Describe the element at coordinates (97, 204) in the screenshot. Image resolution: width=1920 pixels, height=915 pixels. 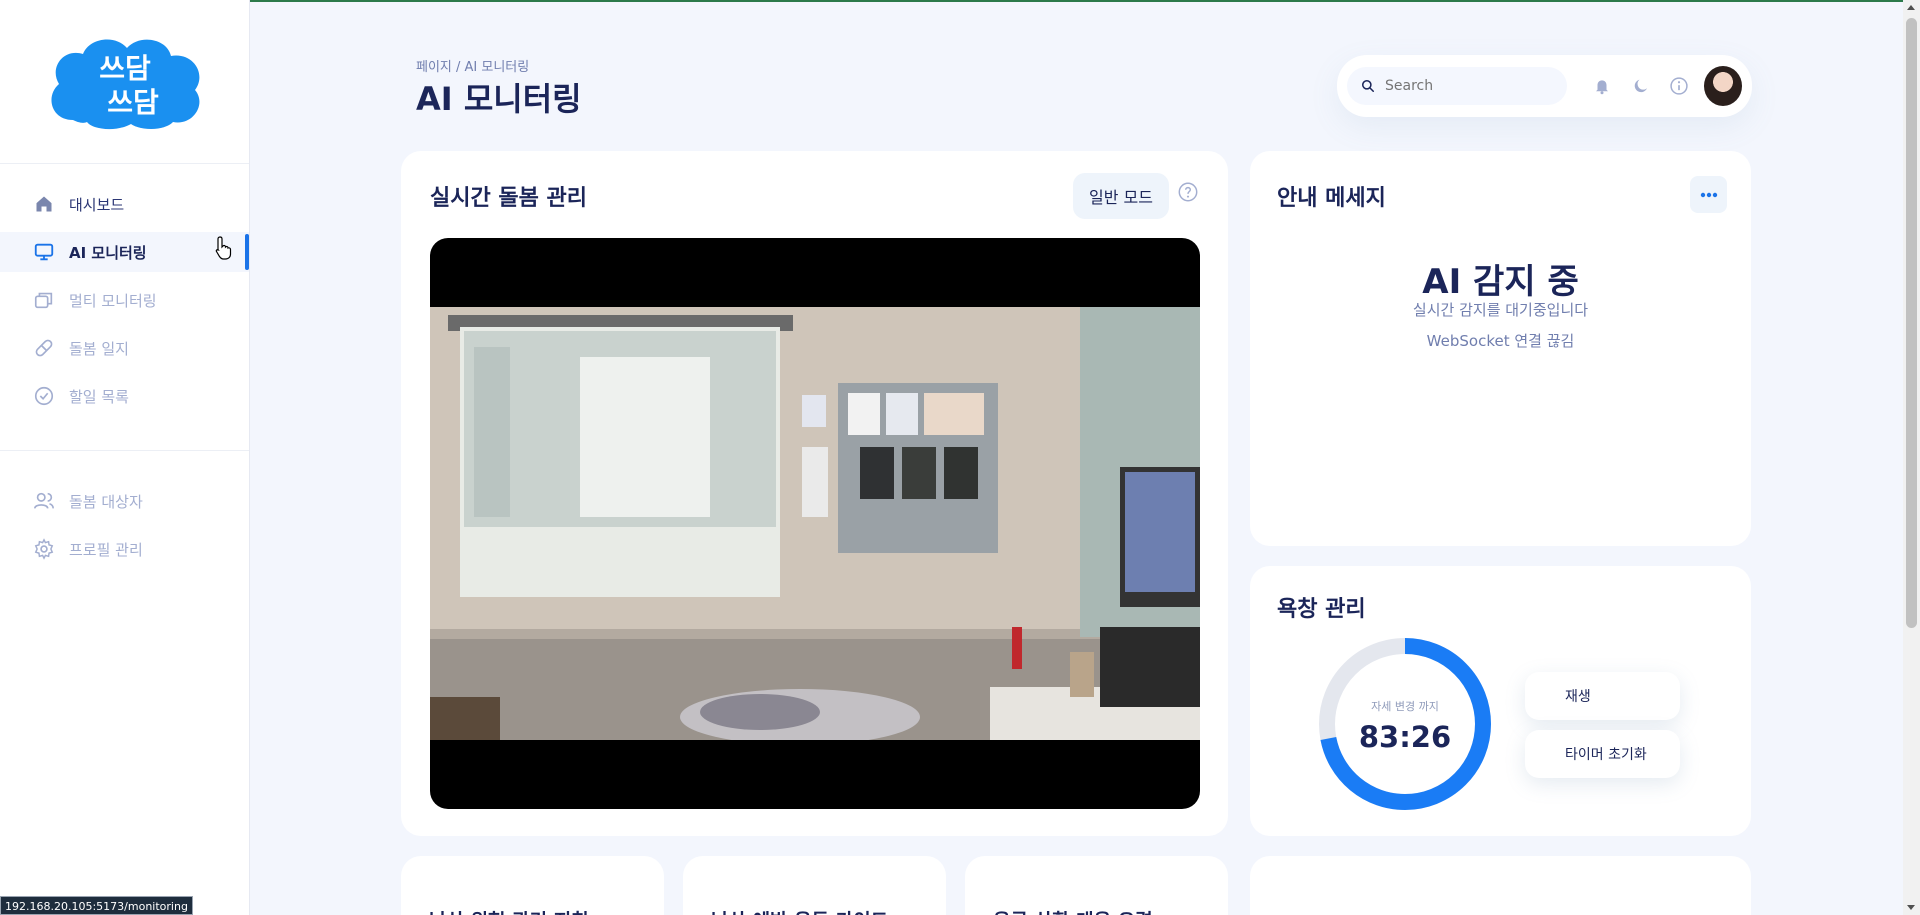
I see `sidebar-item-label: 대시보드` at that location.